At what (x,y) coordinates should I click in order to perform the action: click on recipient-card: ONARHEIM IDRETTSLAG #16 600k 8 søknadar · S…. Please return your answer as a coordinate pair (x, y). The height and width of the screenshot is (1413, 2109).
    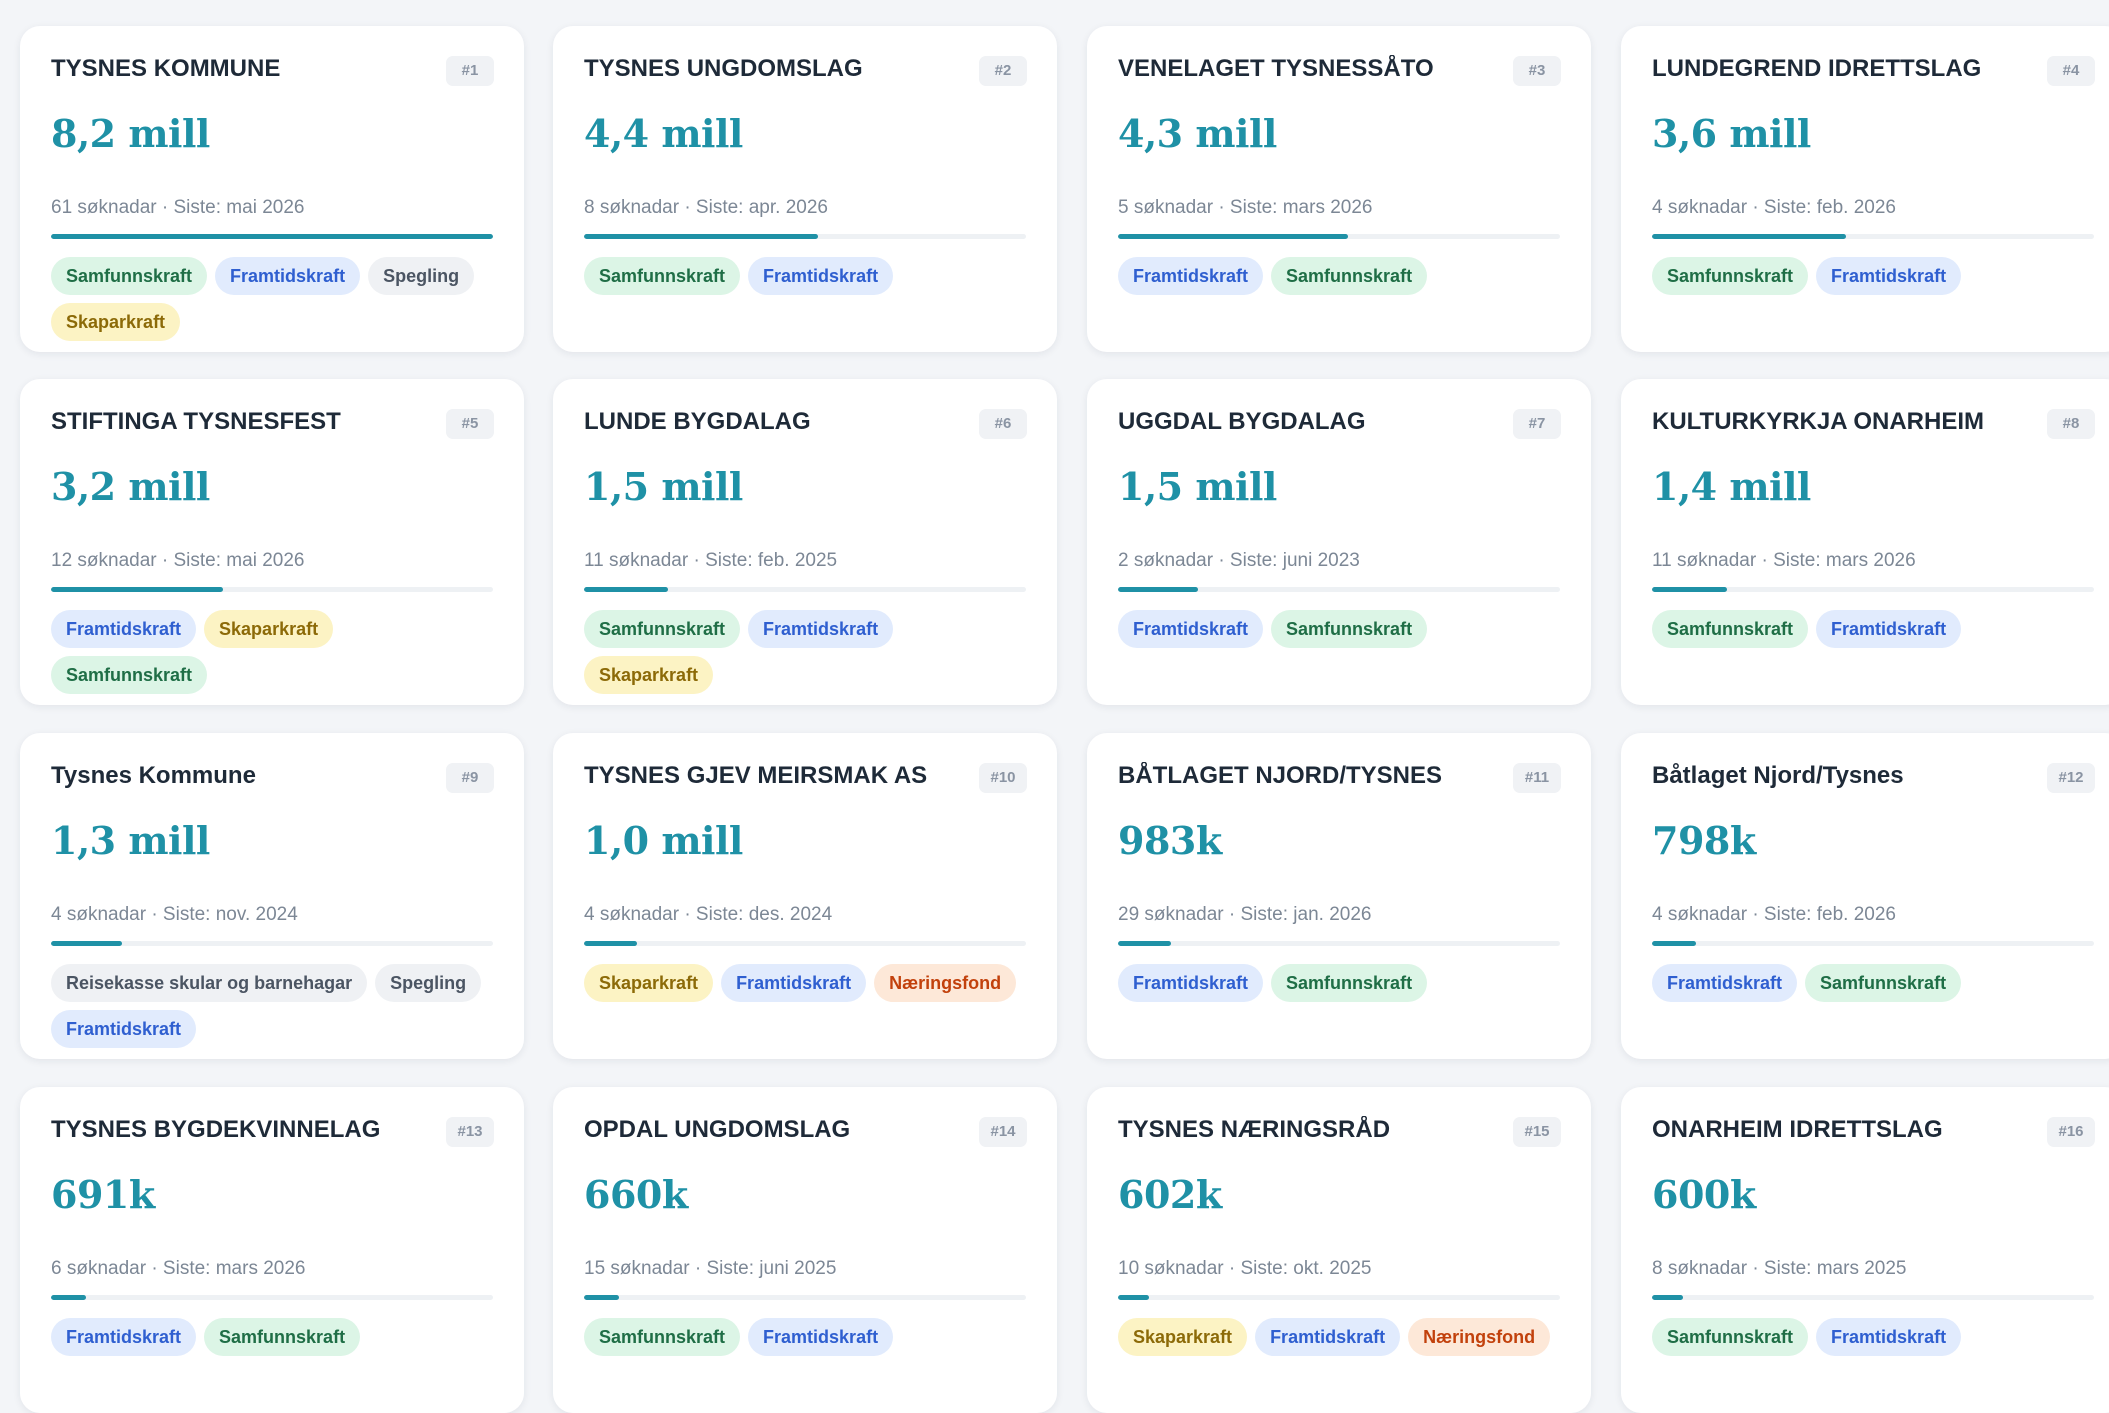
    Looking at the image, I should click on (1865, 1250).